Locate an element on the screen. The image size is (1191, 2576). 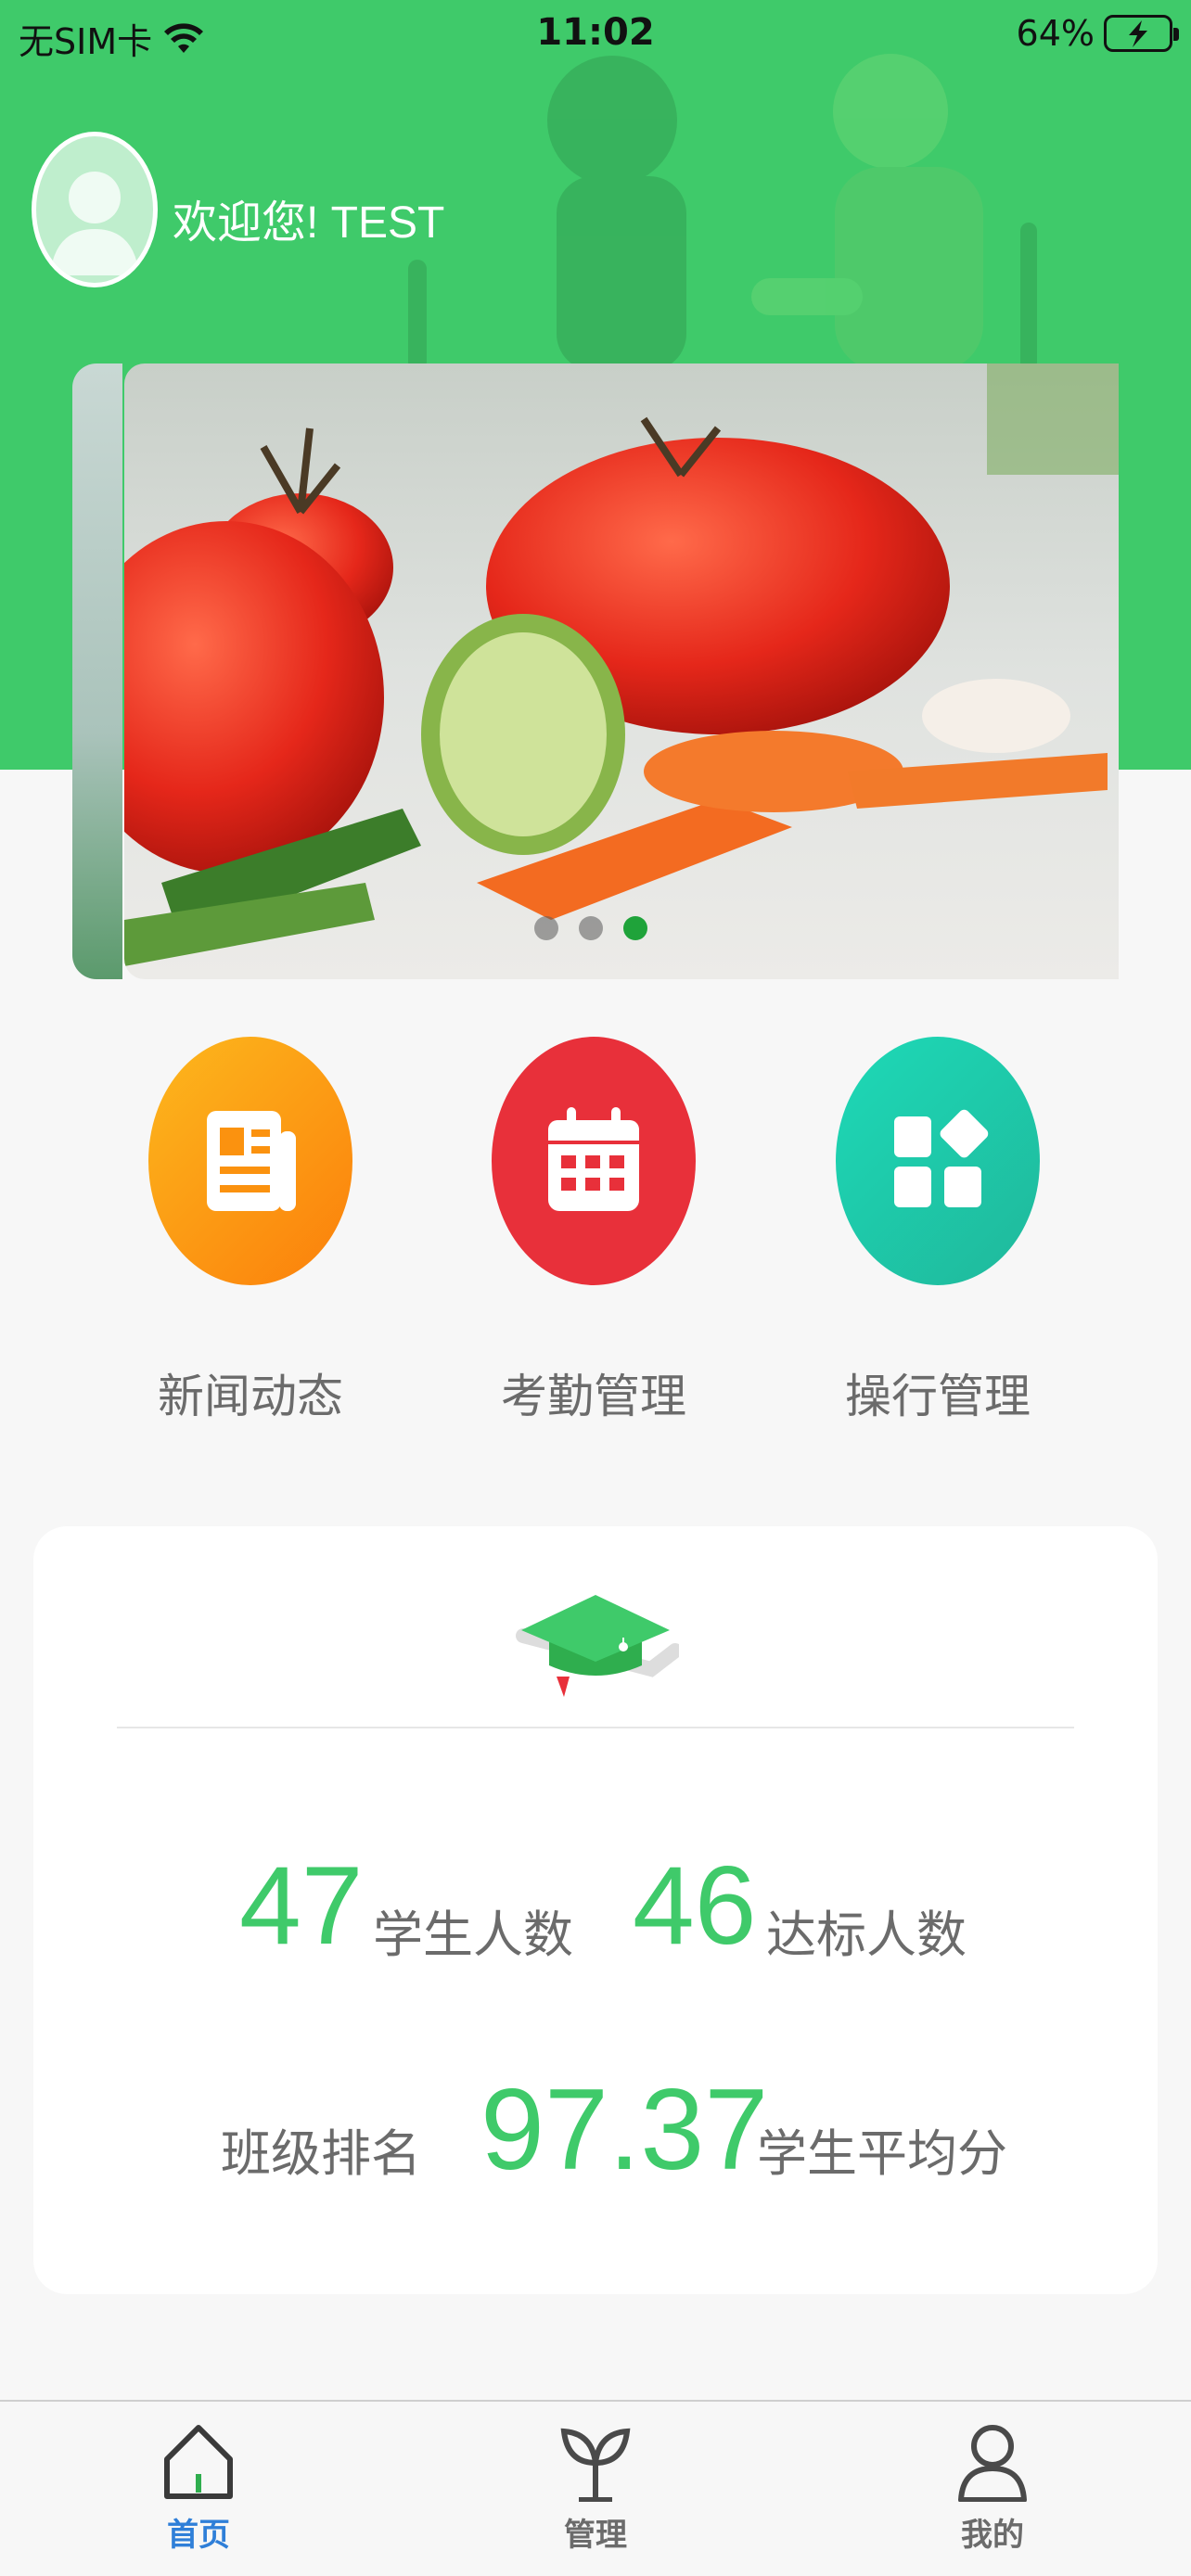
apps-grid-icon is located at coordinates (942, 1158).